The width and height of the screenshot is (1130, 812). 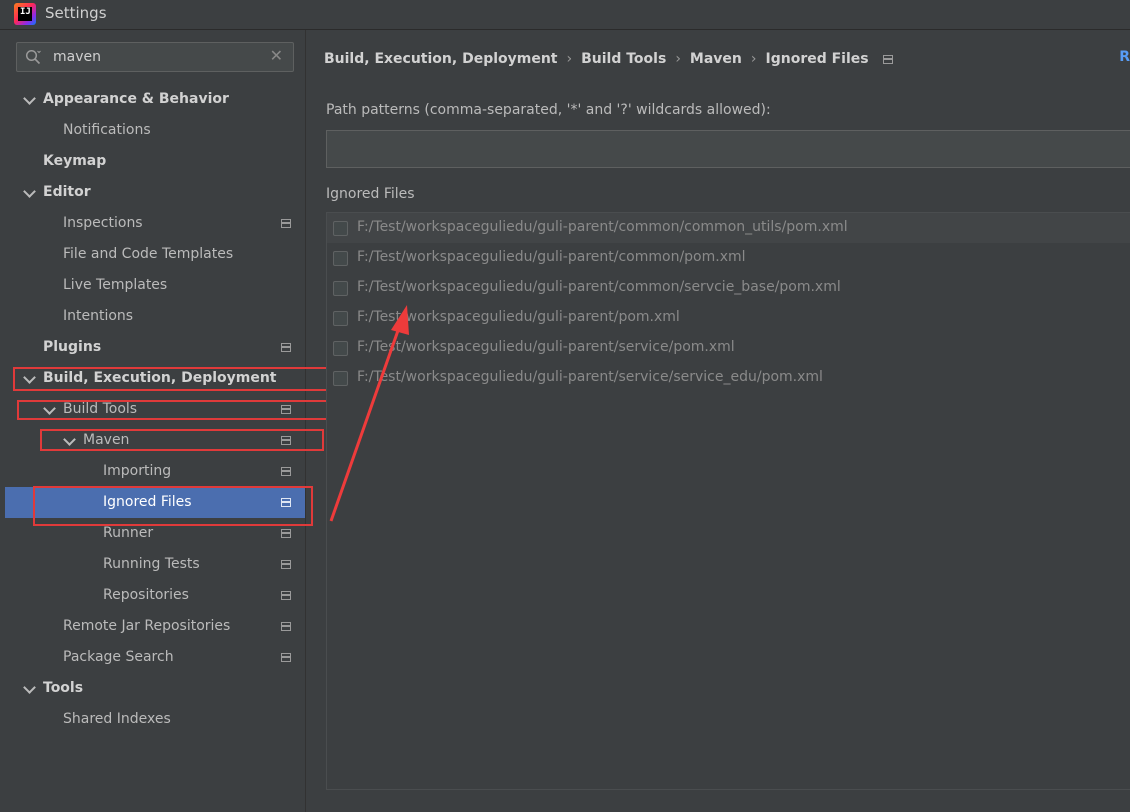 I want to click on window-title: Settings, so click(x=76, y=13).